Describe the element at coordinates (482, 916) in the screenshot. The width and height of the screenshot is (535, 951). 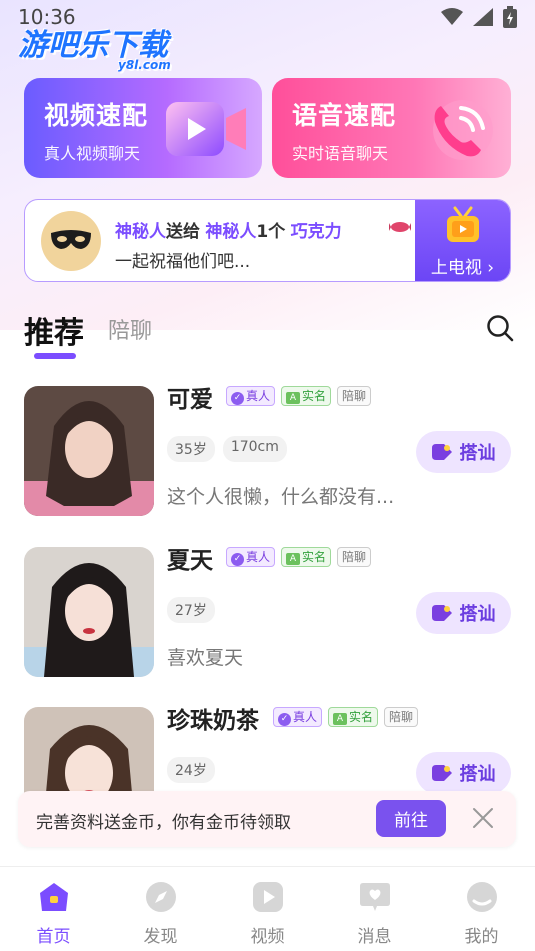
I see `nav-profile: 我的` at that location.